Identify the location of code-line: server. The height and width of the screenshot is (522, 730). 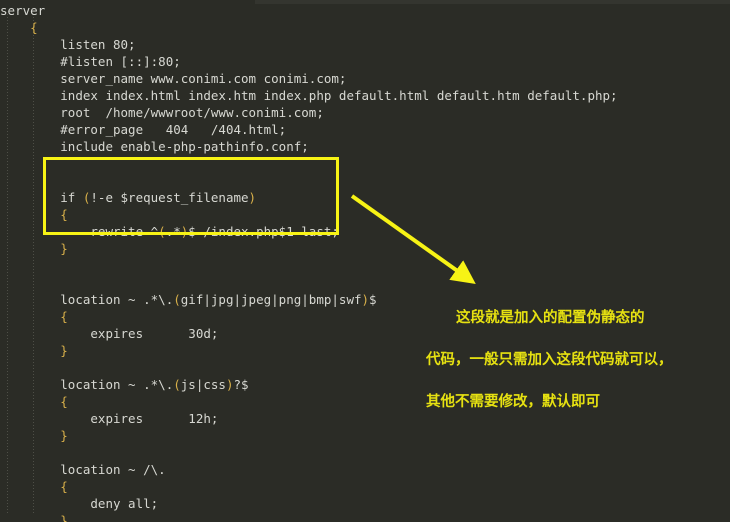
(23, 10).